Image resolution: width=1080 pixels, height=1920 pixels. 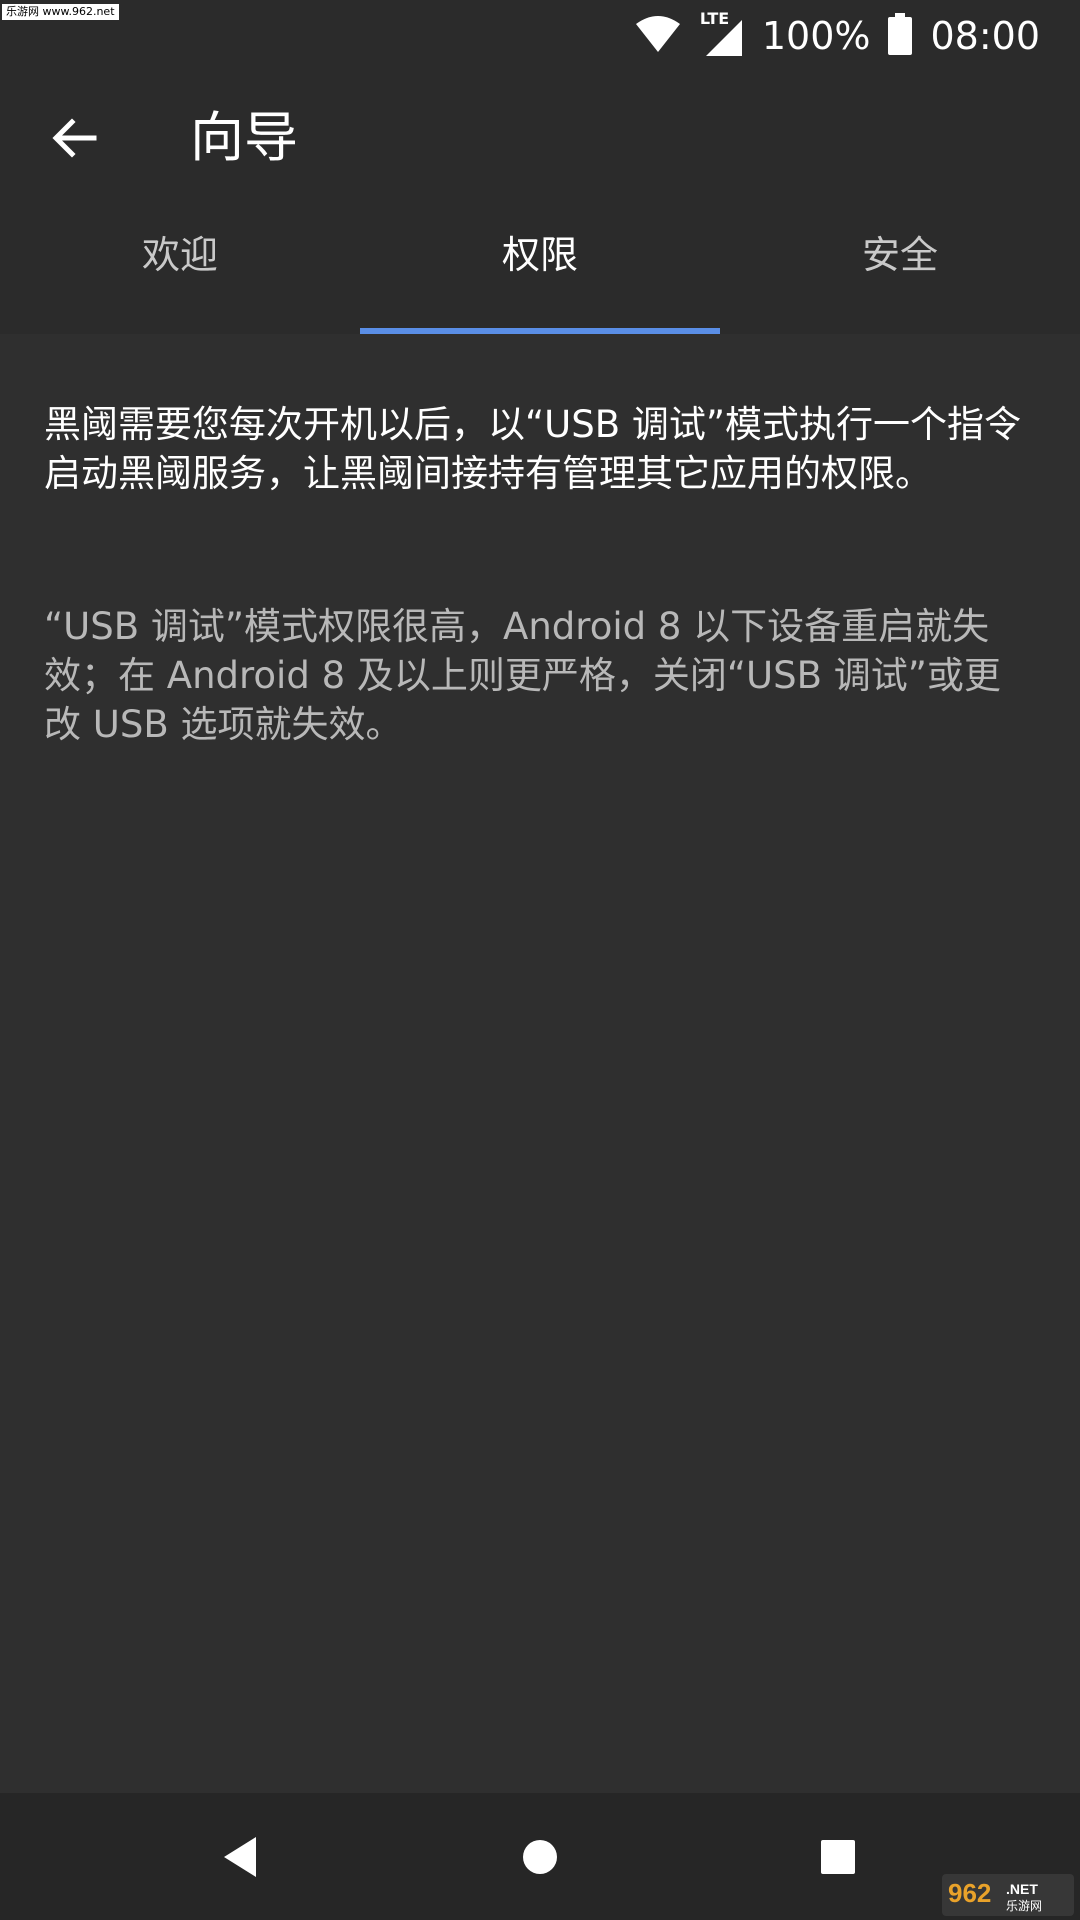 I want to click on status-bar: LTE 100% 08:00, so click(x=837, y=36).